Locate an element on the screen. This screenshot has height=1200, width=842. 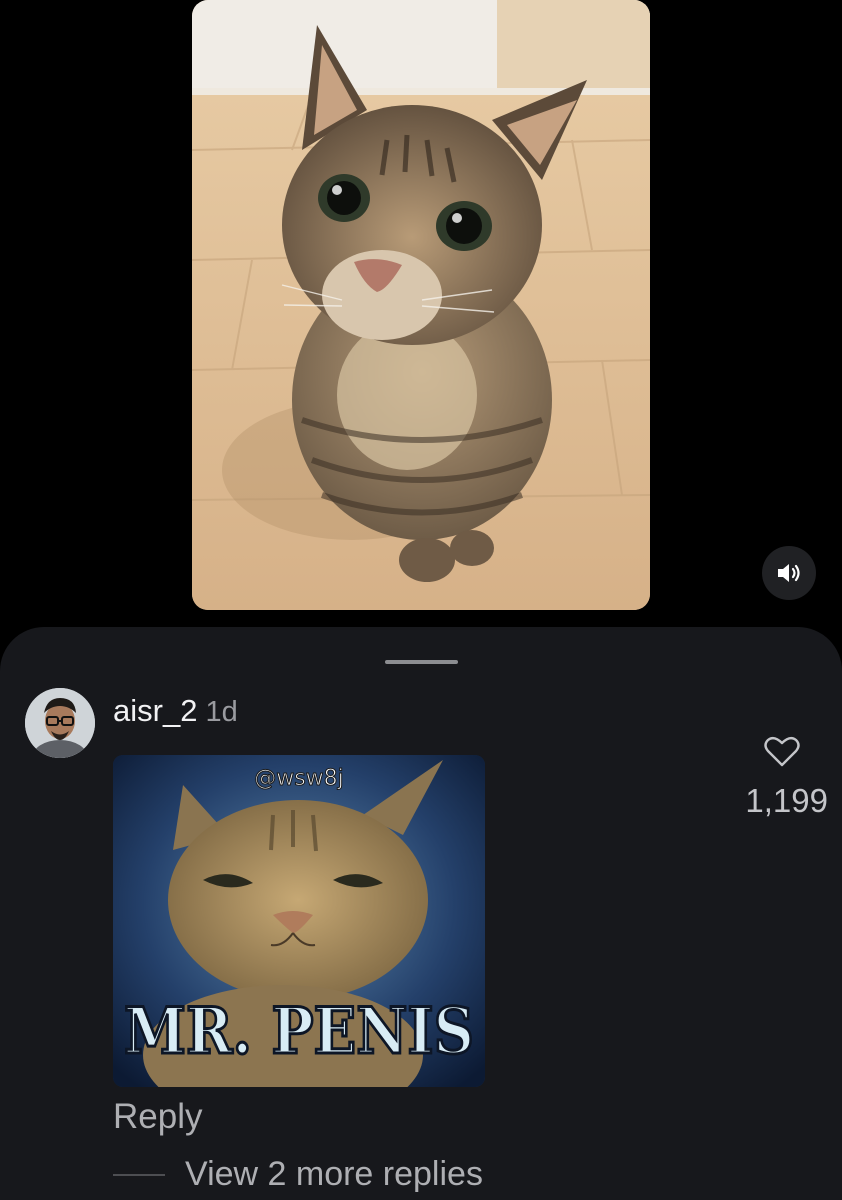
avatar is located at coordinates (60, 723).